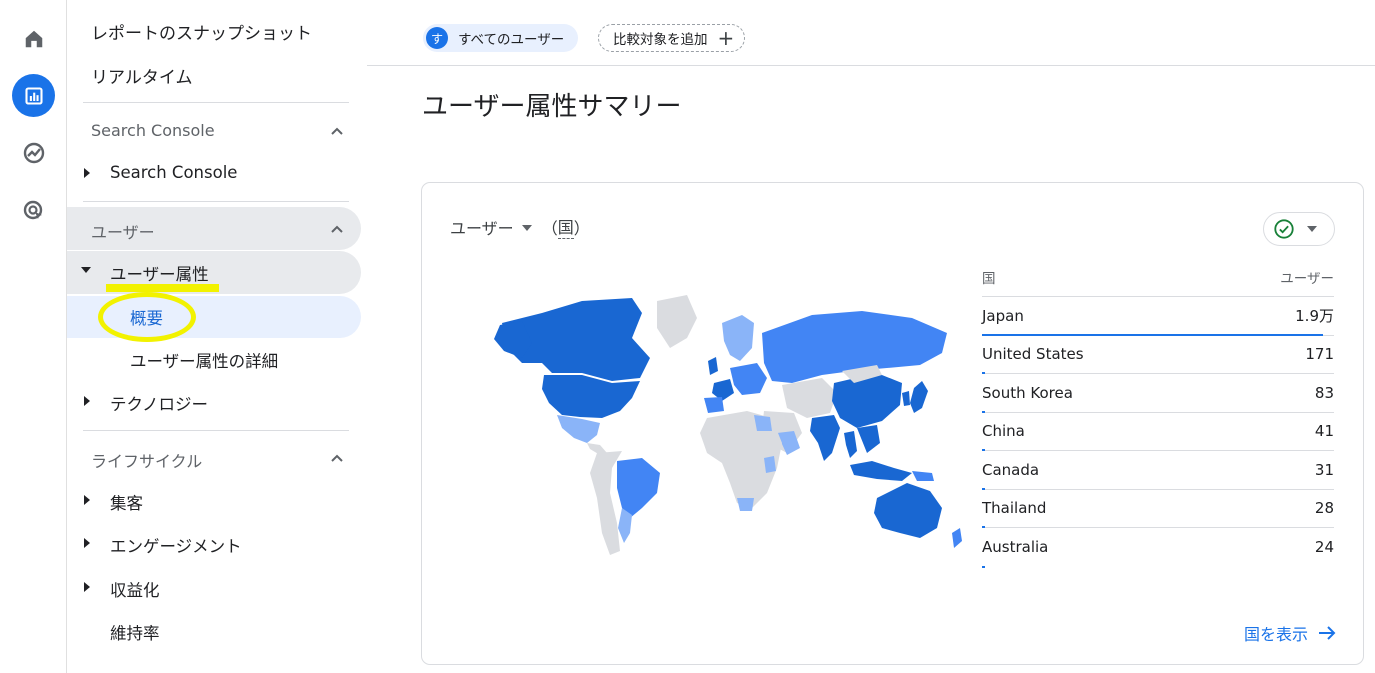 The width and height of the screenshot is (1375, 673). Describe the element at coordinates (1011, 469) in the screenshot. I see `country-name: Canada` at that location.